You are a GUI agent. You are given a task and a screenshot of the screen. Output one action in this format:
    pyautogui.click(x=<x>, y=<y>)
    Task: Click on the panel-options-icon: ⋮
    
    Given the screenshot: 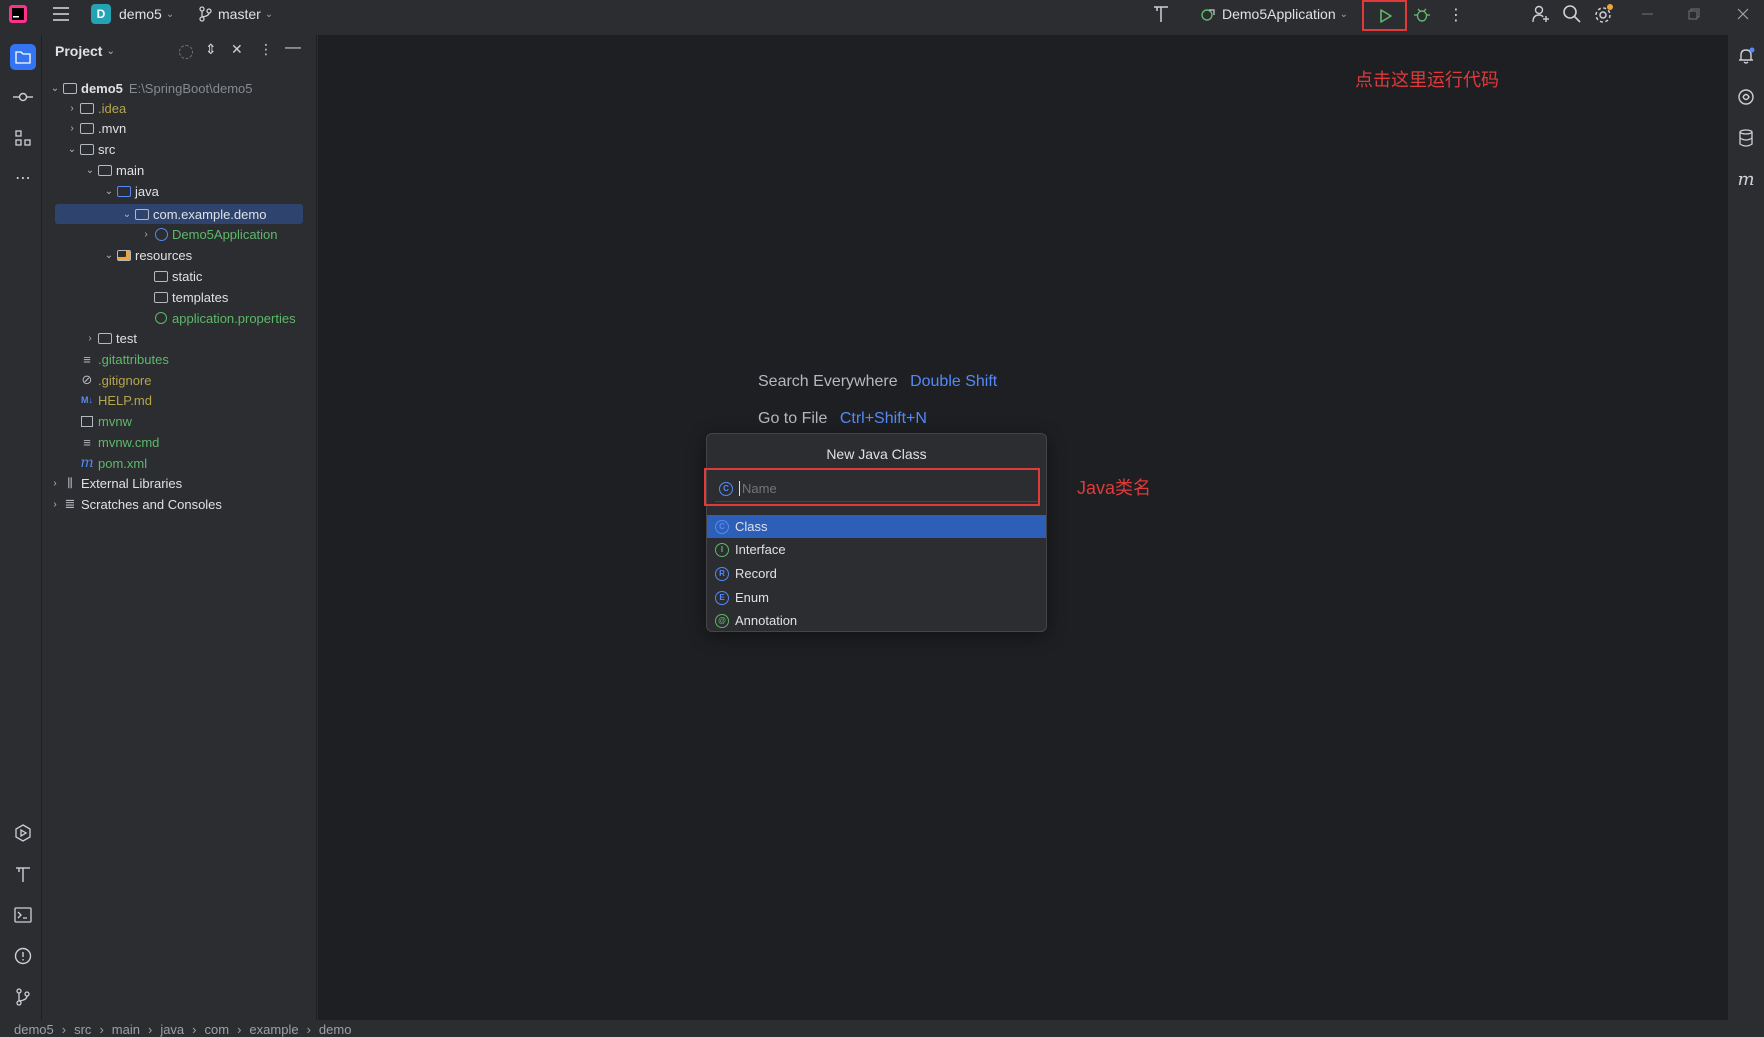 What is the action you would take?
    pyautogui.click(x=266, y=49)
    